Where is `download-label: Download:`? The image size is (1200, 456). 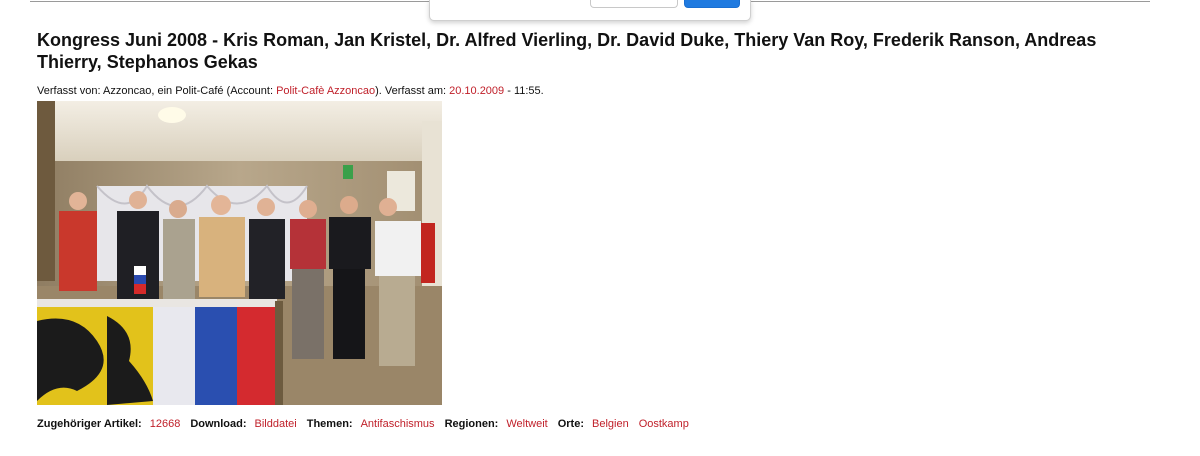 download-label: Download: is located at coordinates (218, 424).